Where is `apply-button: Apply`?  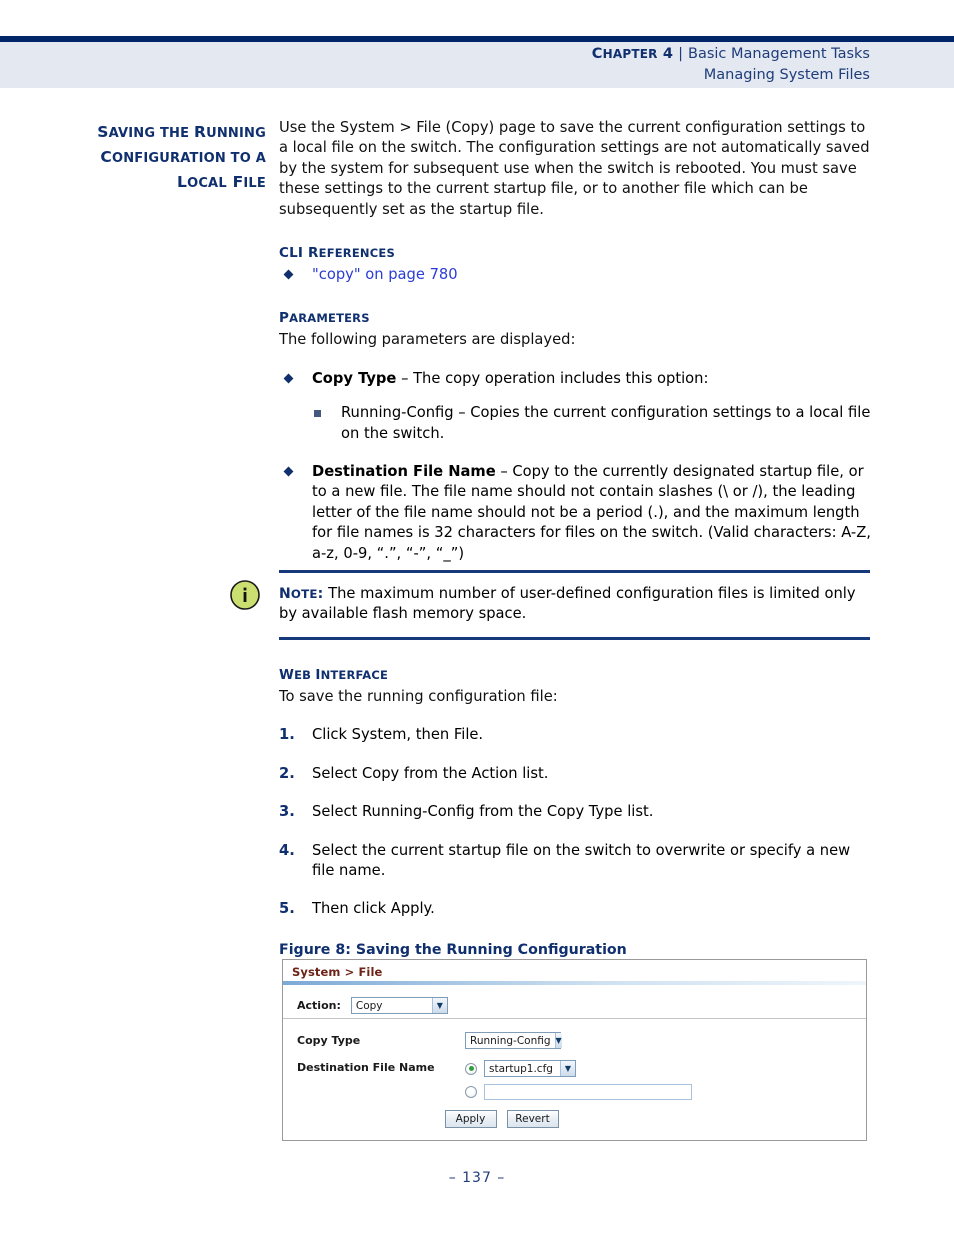 apply-button: Apply is located at coordinates (470, 1119).